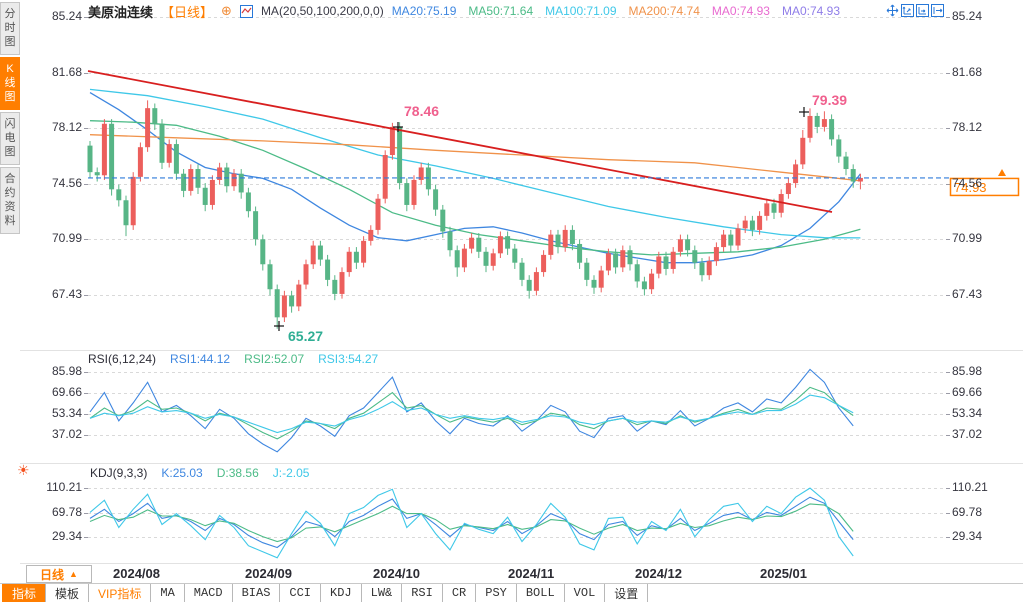  What do you see at coordinates (118, 473) in the screenshot?
I see `kdj-title: KDJ(9,3,3)` at bounding box center [118, 473].